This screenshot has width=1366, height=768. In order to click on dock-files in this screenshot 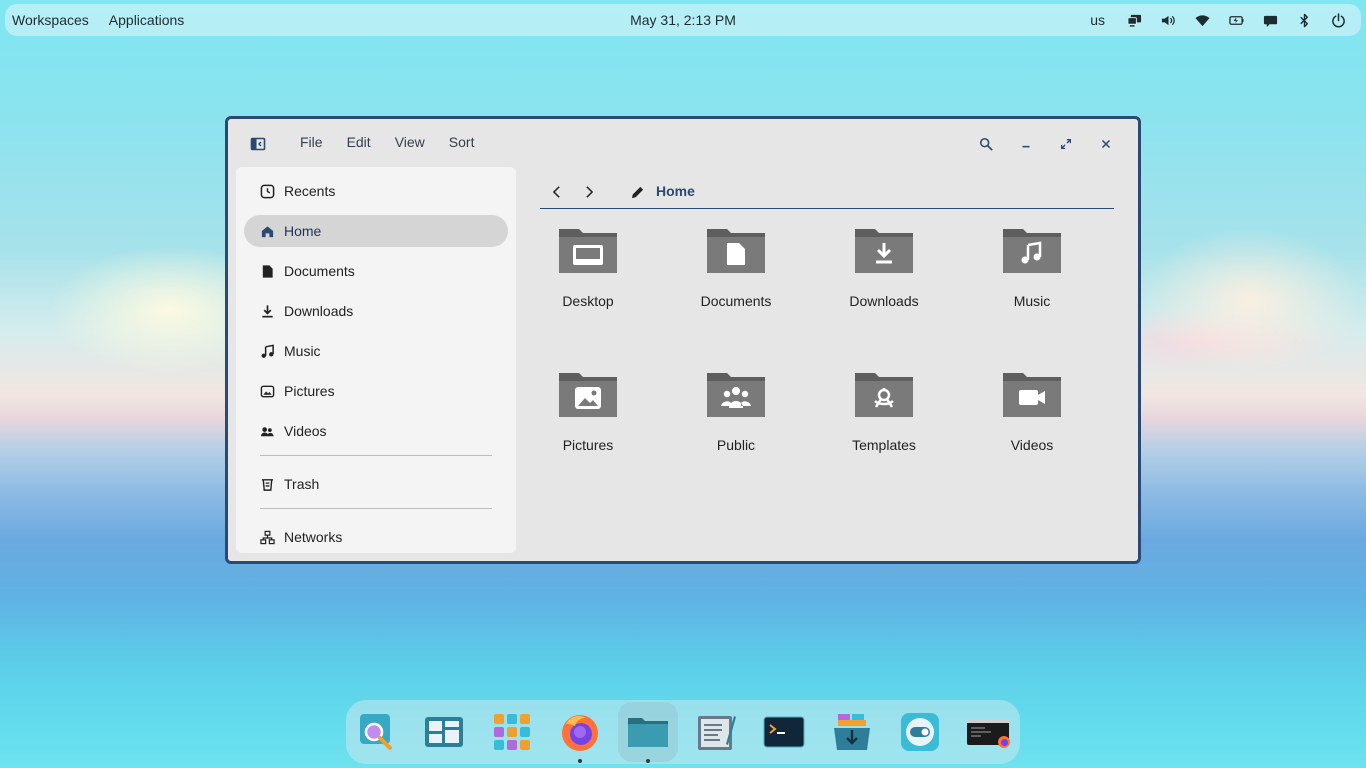, I will do `click(648, 732)`.